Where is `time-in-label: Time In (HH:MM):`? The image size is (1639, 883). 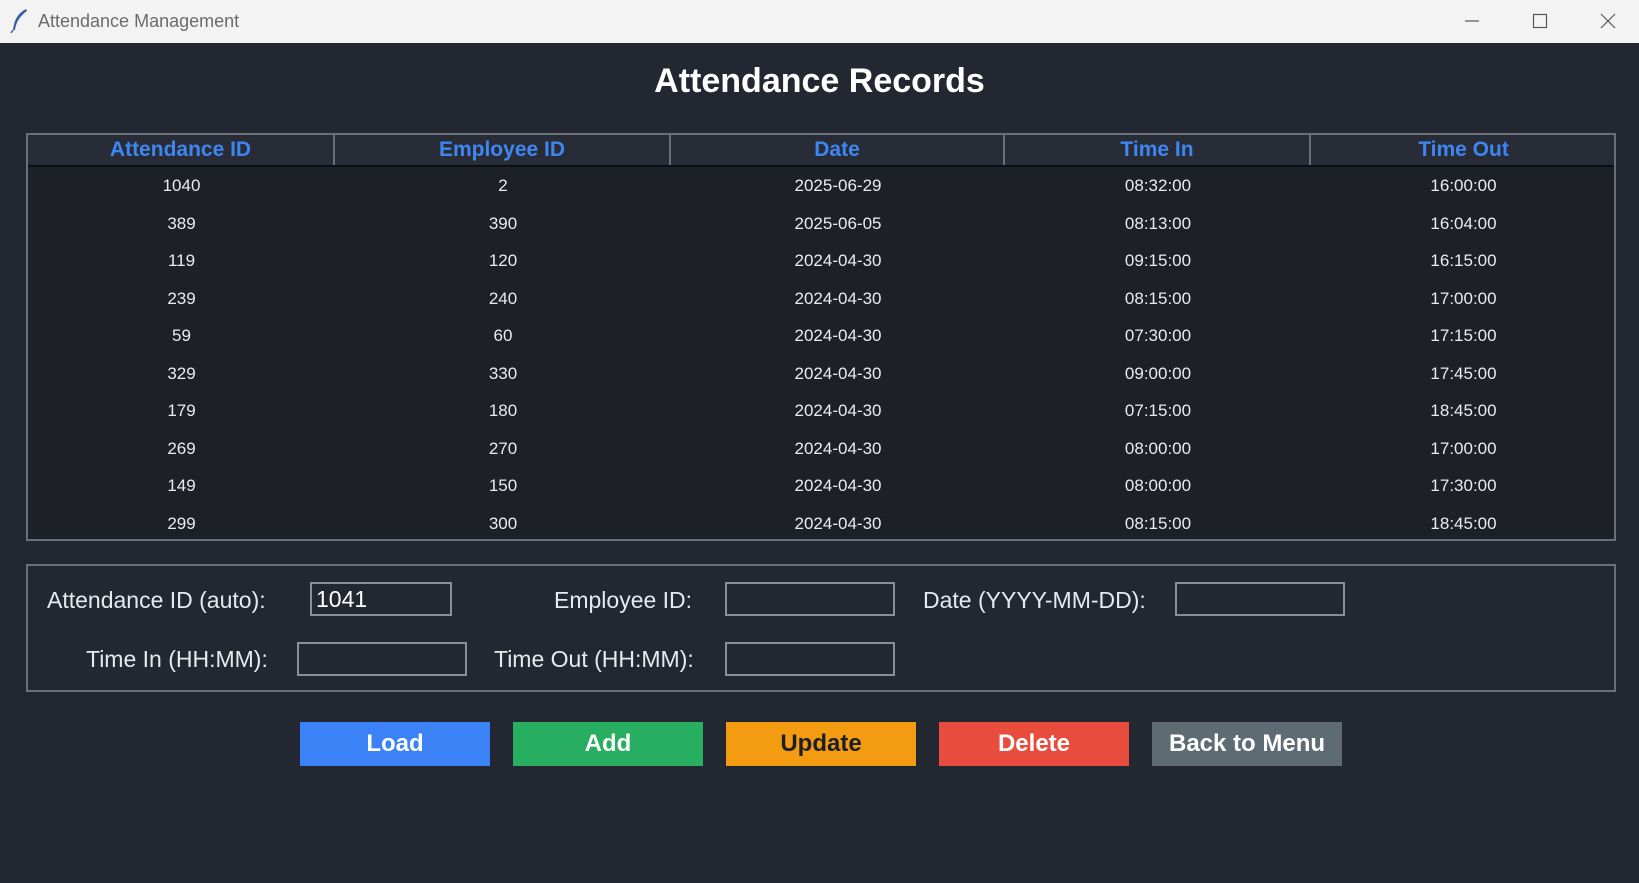
time-in-label: Time In (HH:MM): is located at coordinates (177, 659).